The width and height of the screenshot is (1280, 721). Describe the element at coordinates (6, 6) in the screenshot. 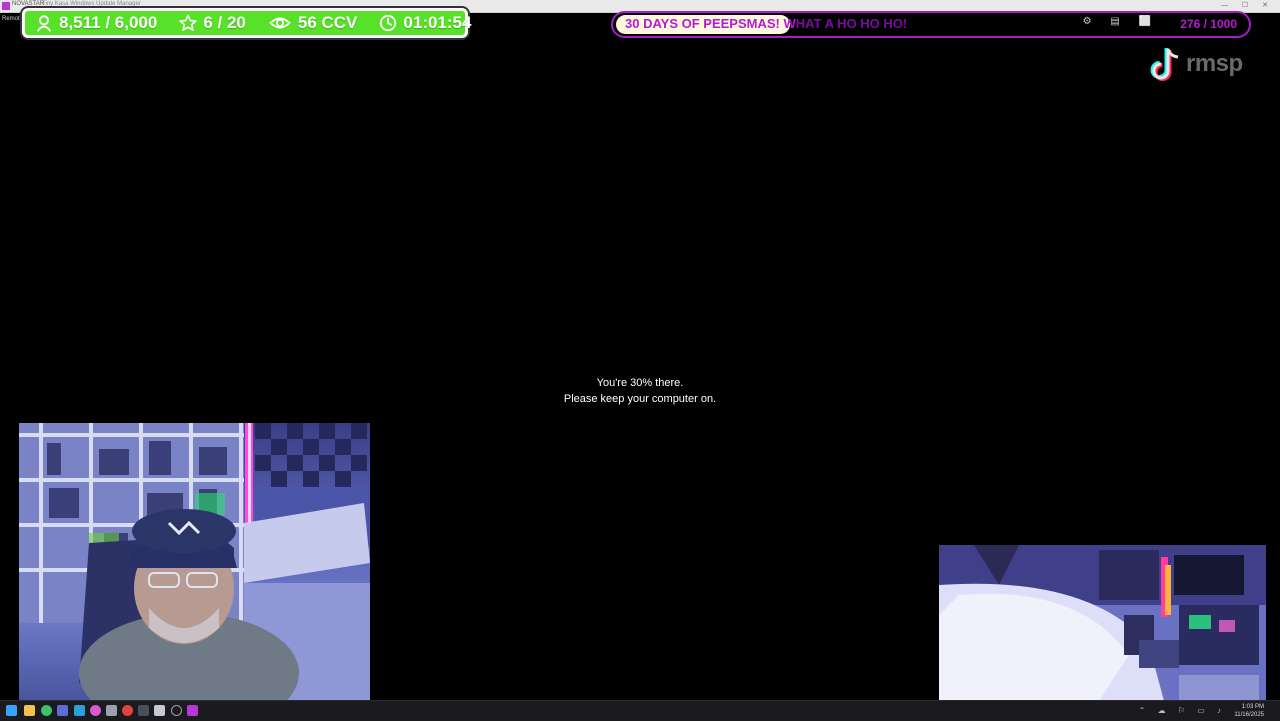

I see `app-logo-icon` at that location.